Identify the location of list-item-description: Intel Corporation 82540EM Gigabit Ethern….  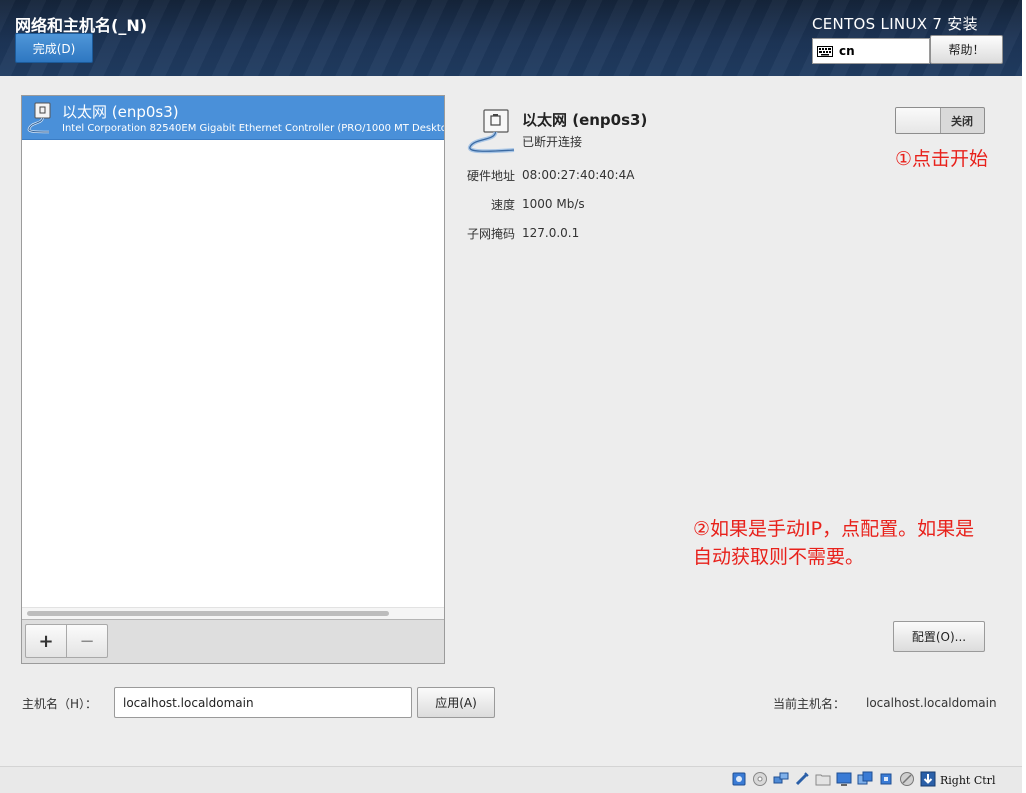
(253, 128).